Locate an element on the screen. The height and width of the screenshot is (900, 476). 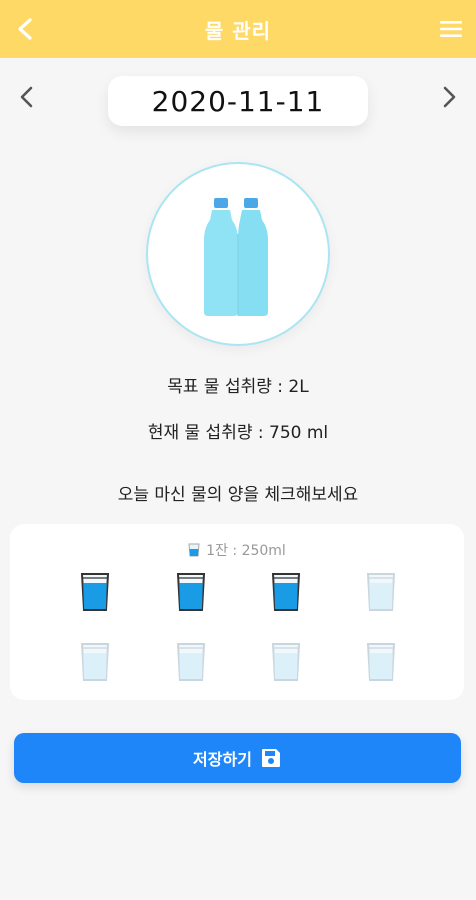
mini-cup-icon is located at coordinates (194, 550).